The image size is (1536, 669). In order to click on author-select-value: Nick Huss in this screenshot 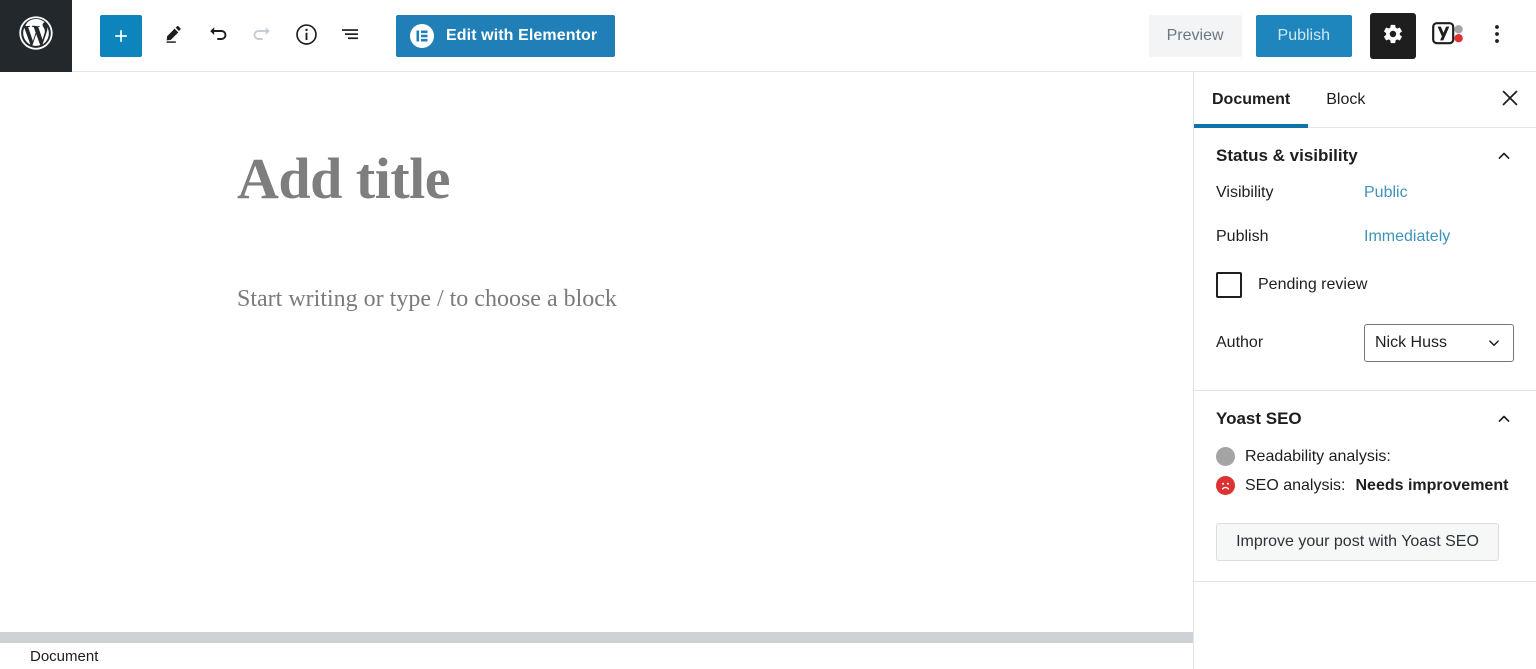, I will do `click(1411, 342)`.